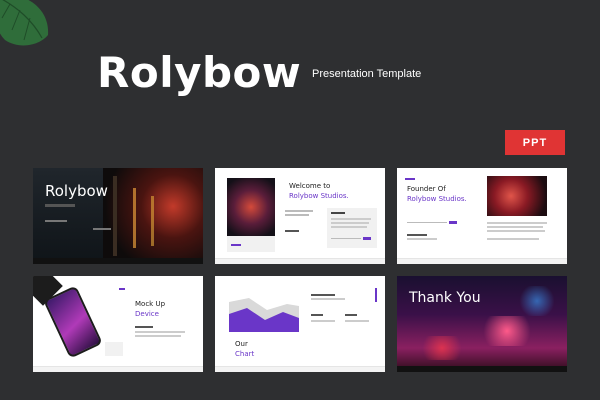  What do you see at coordinates (241, 344) in the screenshot?
I see `slide-chart-title-1: Our` at bounding box center [241, 344].